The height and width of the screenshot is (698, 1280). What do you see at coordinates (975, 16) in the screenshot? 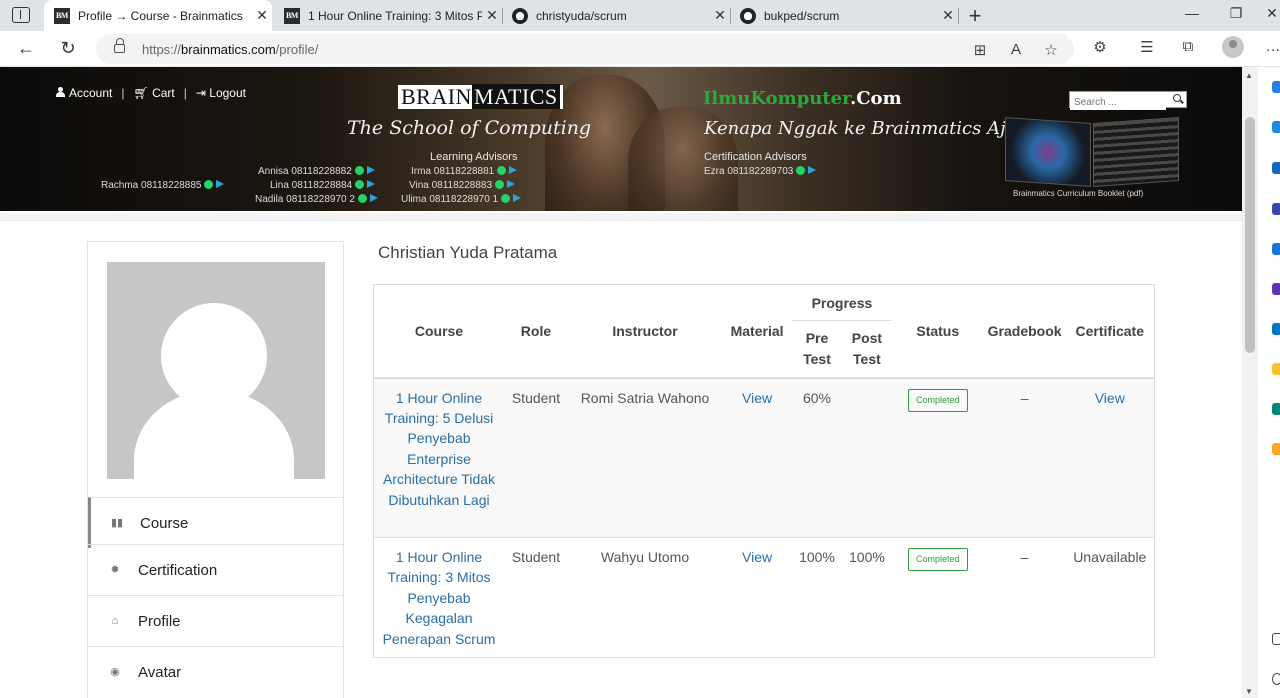
I see `new-tab-icon: +` at bounding box center [975, 16].